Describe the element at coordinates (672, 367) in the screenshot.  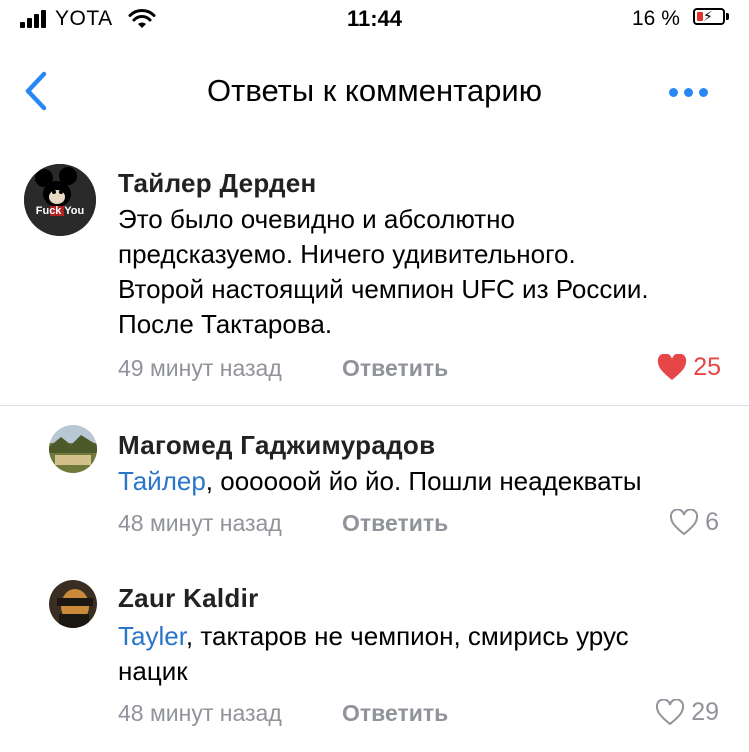
I see `heart-filled-icon` at that location.